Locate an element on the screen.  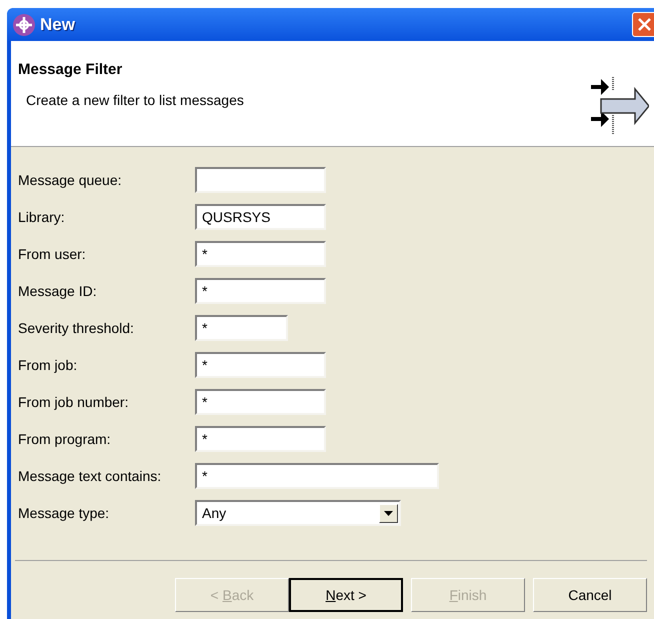
text-field: QUSRSYS is located at coordinates (260, 217).